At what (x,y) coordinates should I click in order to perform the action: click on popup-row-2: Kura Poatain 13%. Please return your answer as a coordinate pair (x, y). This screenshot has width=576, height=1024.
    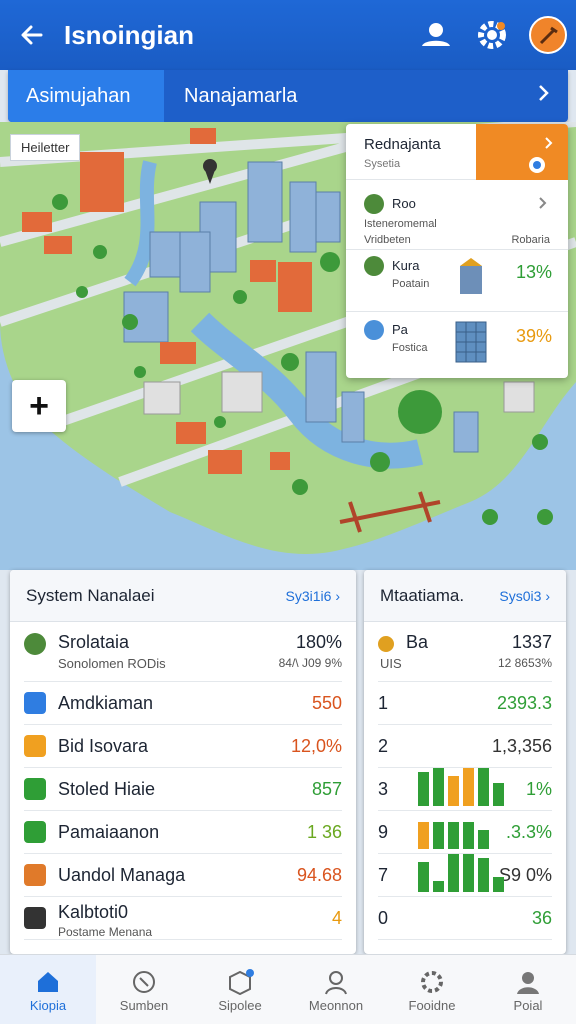
    Looking at the image, I should click on (457, 281).